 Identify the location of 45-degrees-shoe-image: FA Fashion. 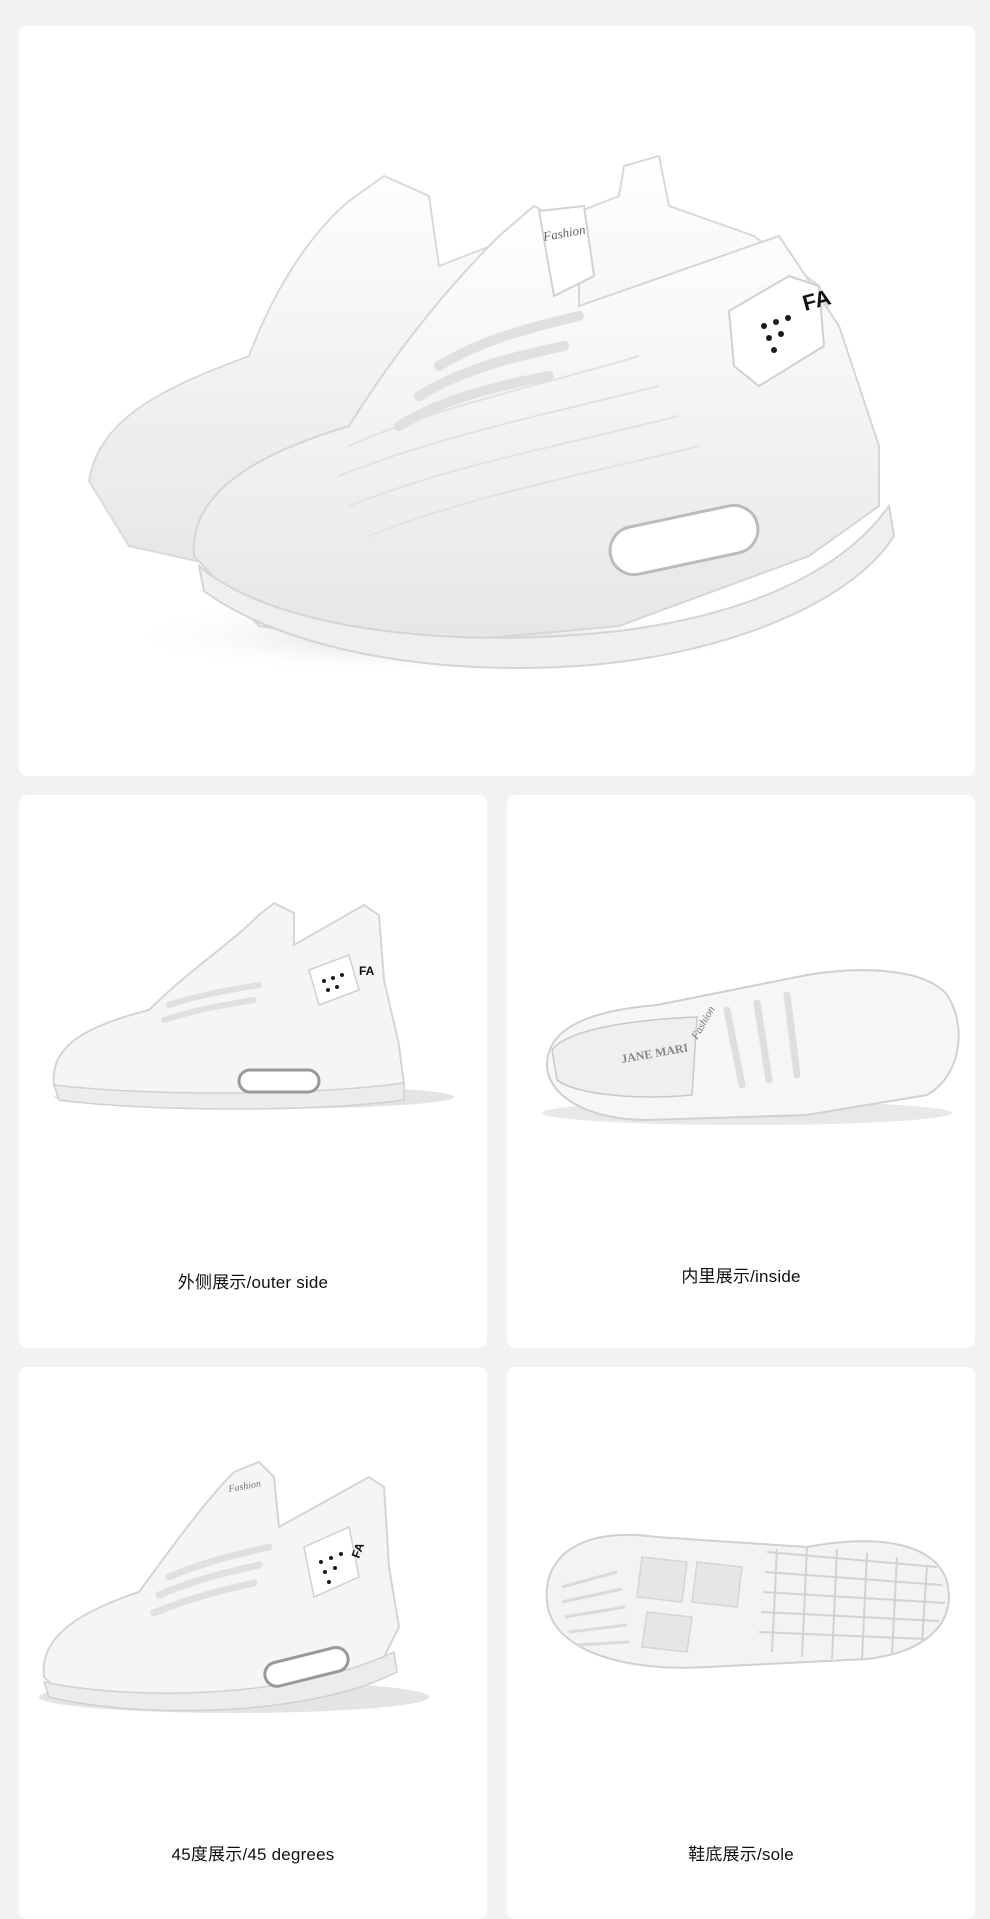
(234, 1586).